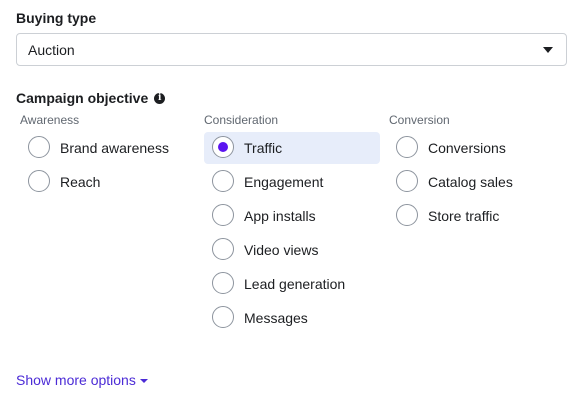 This screenshot has width=583, height=411. I want to click on conversion-header: Conversion, so click(419, 120).